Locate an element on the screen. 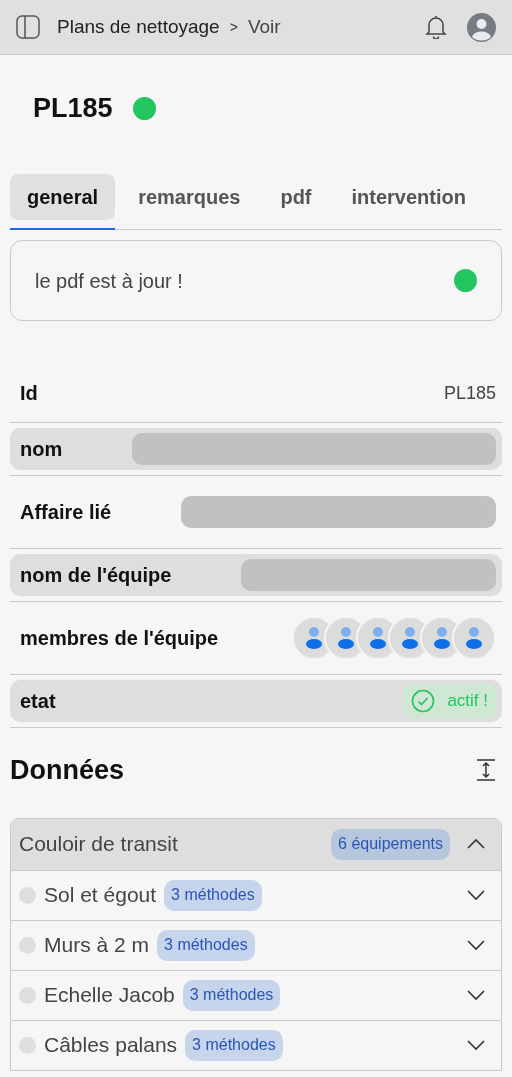 The height and width of the screenshot is (1077, 512). field-label: nom is located at coordinates (41, 449).